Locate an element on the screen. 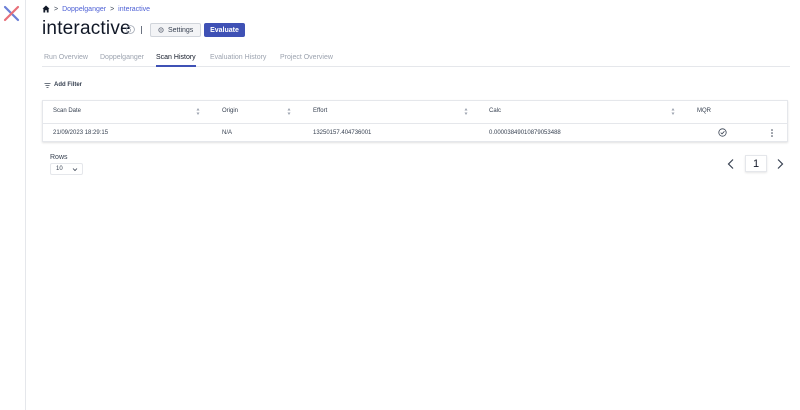 This screenshot has width=800, height=410. rows-per-page-label: Rows is located at coordinates (59, 157).